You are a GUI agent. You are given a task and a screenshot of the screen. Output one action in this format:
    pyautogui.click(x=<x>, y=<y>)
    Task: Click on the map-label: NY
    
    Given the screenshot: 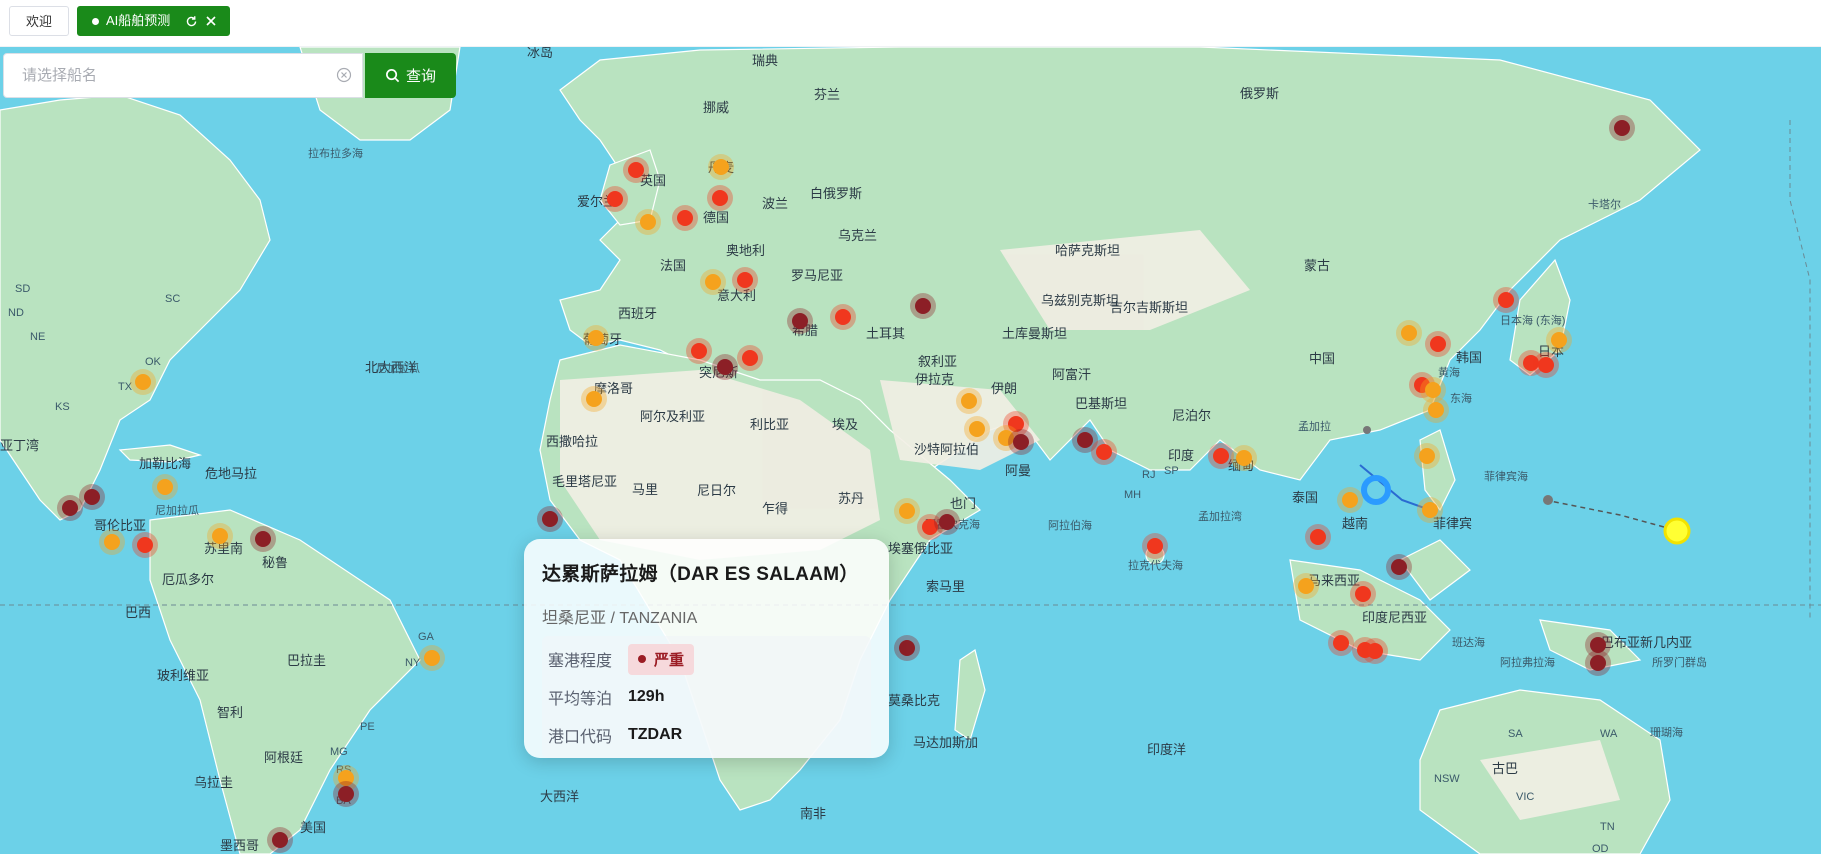 What is the action you would take?
    pyautogui.click(x=413, y=663)
    